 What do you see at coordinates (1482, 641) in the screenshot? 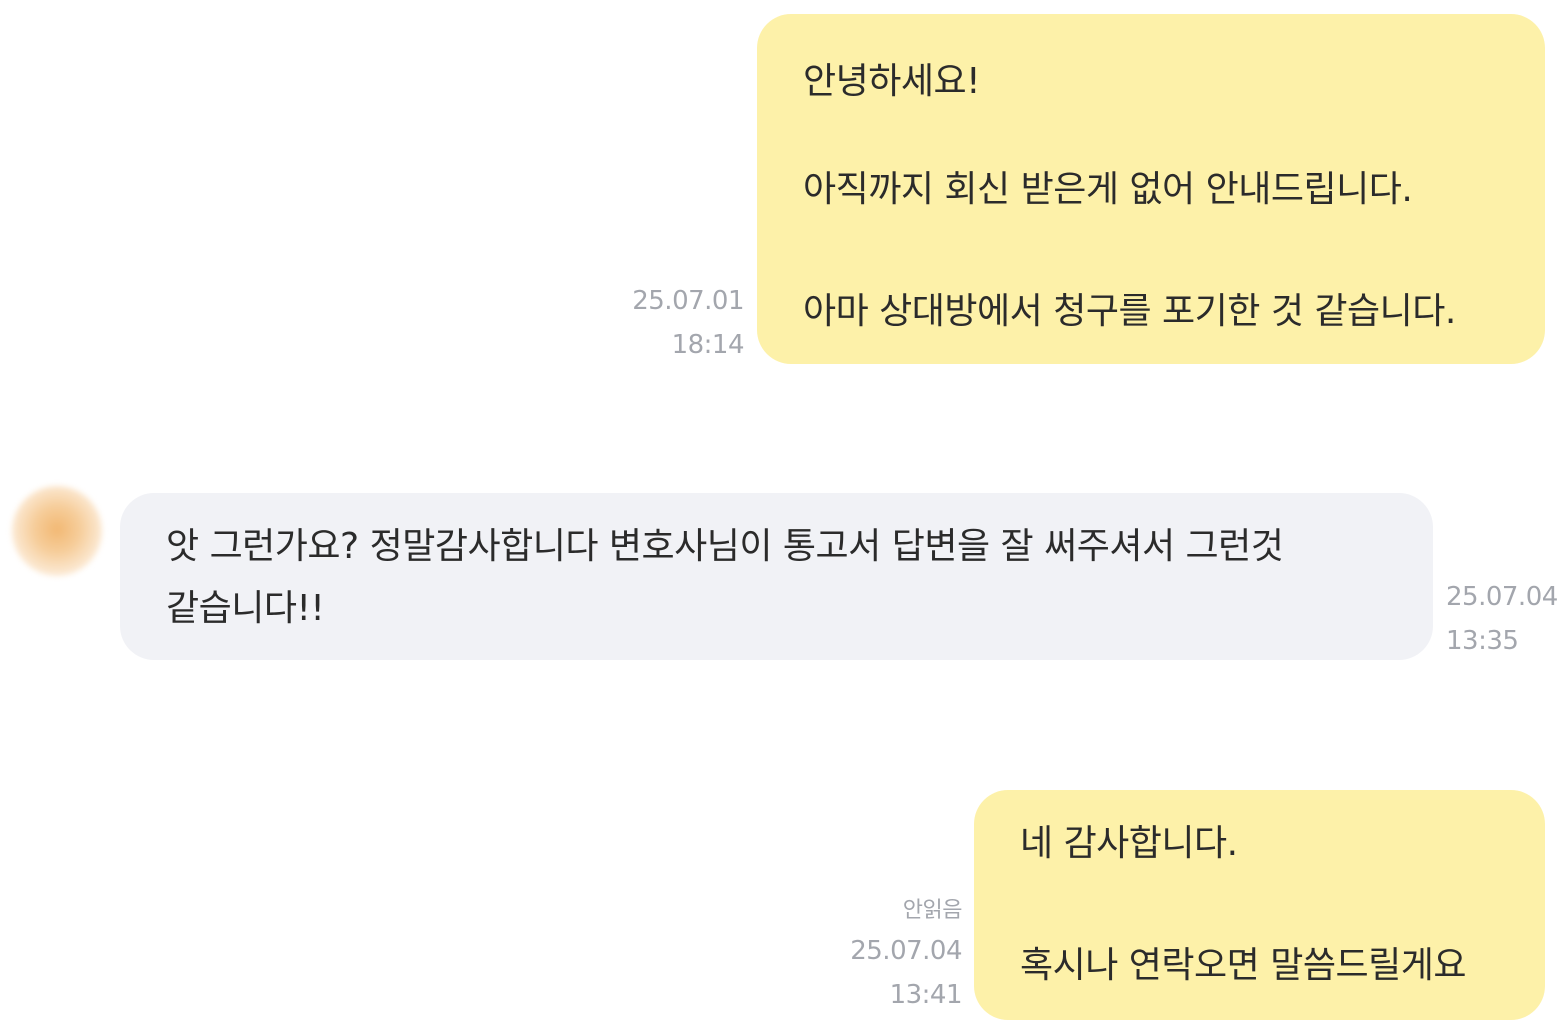
I see `message-time: 13:35` at bounding box center [1482, 641].